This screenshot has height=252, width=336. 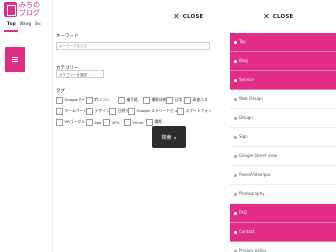 What do you see at coordinates (10, 9) in the screenshot?
I see `logo-mark-icon` at bounding box center [10, 9].